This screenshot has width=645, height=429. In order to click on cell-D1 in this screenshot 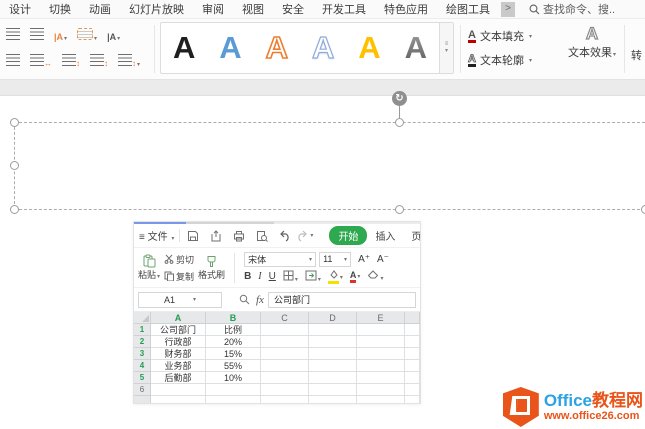, I will do `click(333, 330)`.